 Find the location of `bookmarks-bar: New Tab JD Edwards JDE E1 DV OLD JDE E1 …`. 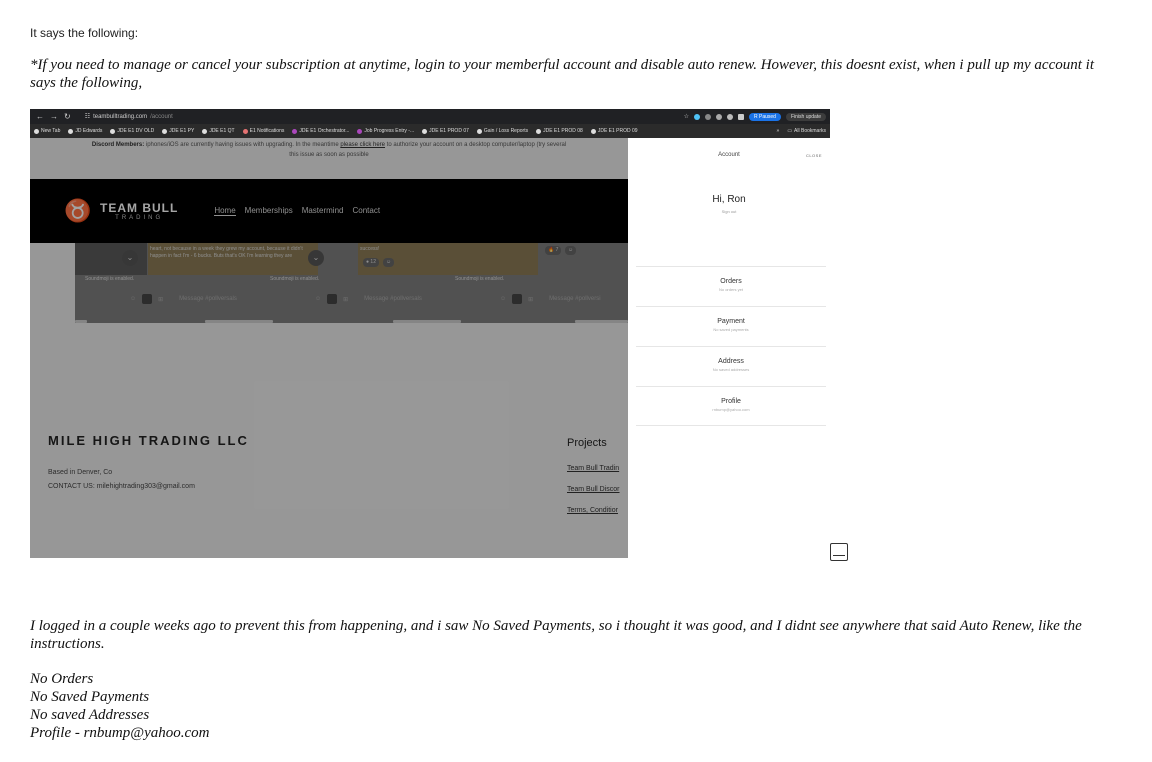

bookmarks-bar: New Tab JD Edwards JDE E1 DV OLD JDE E1 … is located at coordinates (430, 131).